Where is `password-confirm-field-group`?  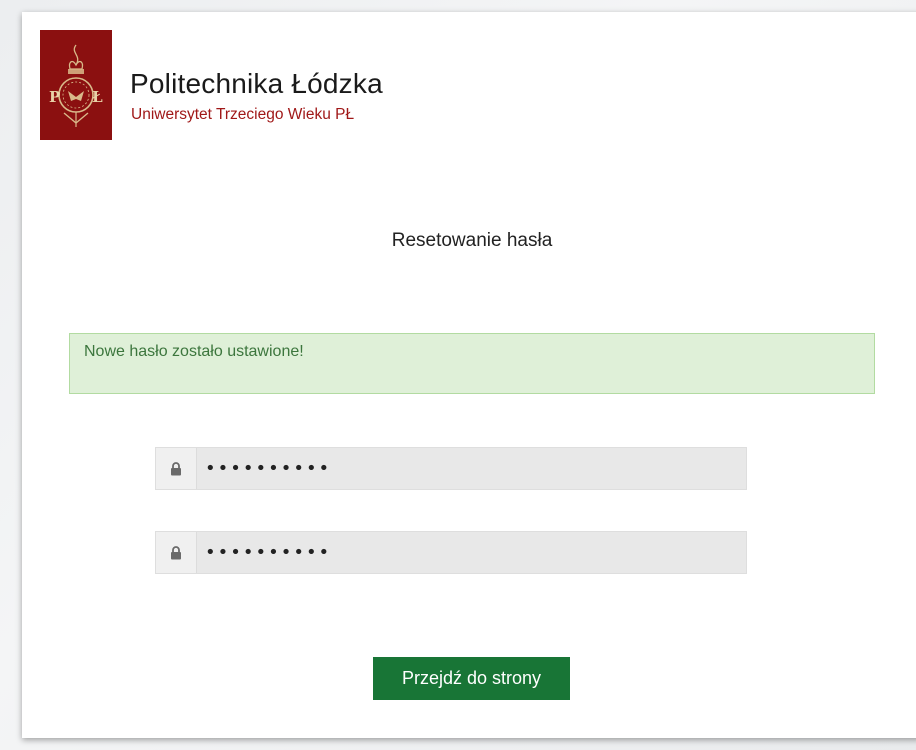 password-confirm-field-group is located at coordinates (451, 552).